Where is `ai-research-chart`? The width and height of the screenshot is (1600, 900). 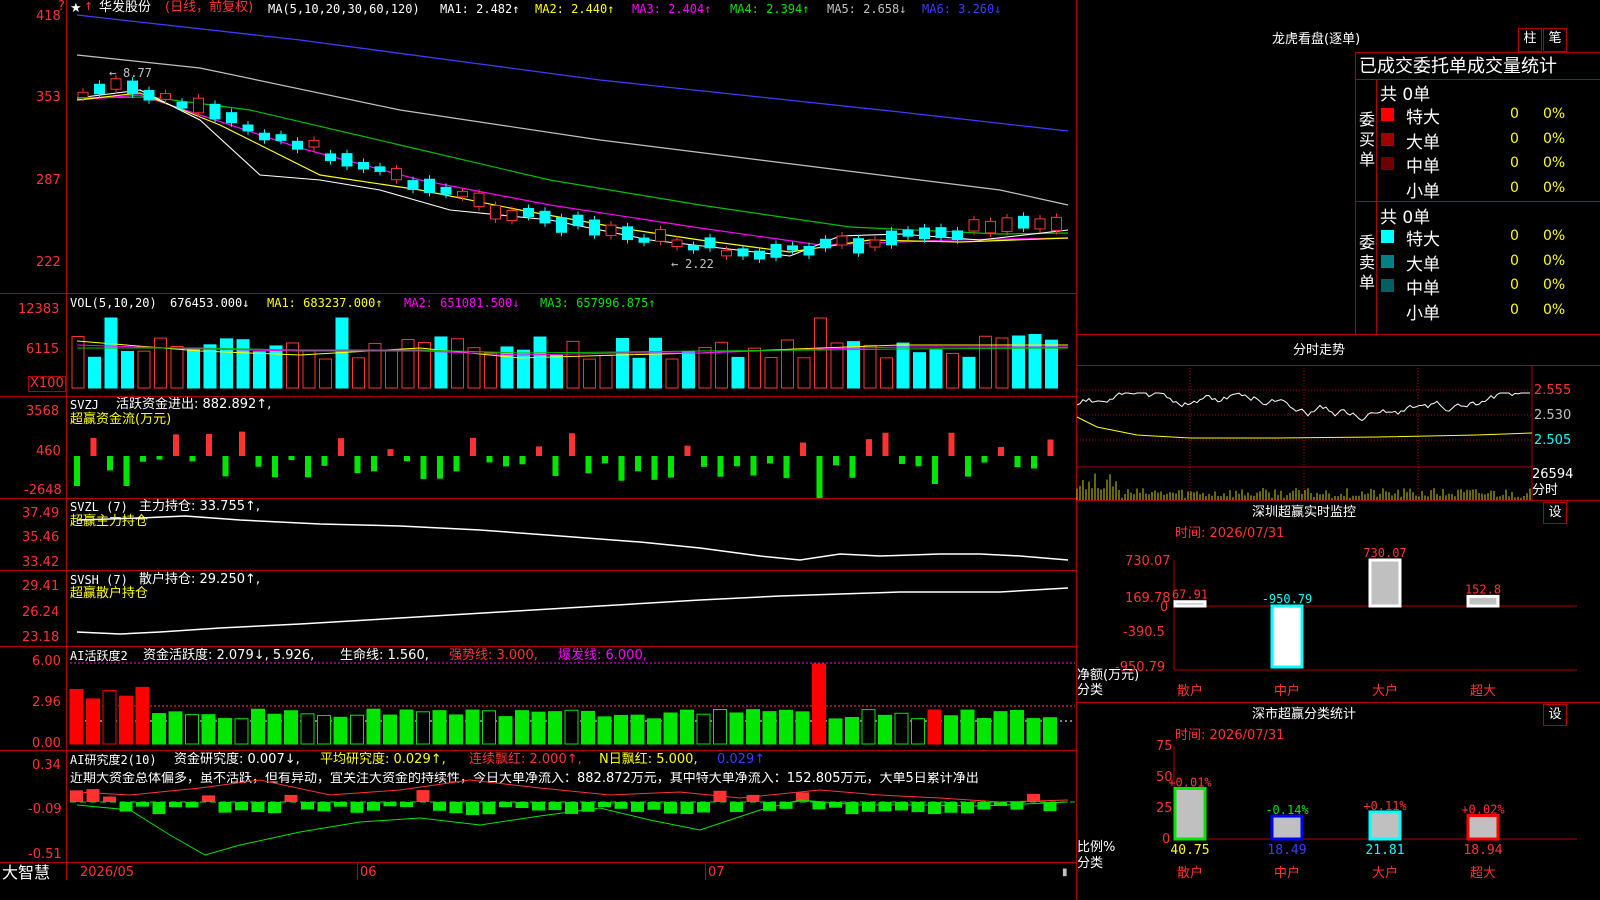 ai-research-chart is located at coordinates (538, 806).